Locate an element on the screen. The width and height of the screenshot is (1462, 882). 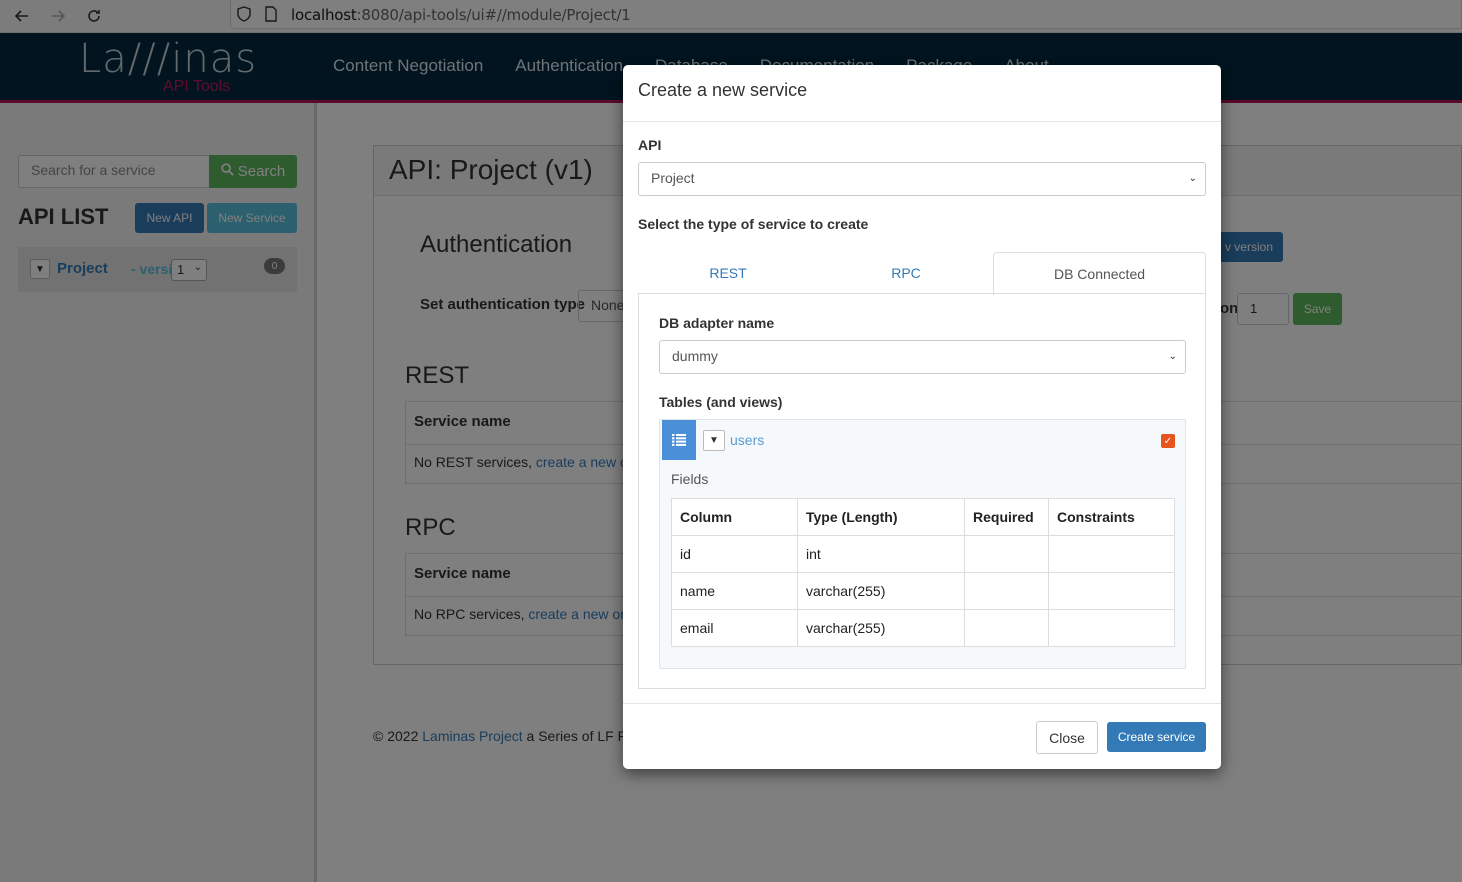
create-service-button: Create service is located at coordinates (1156, 737).